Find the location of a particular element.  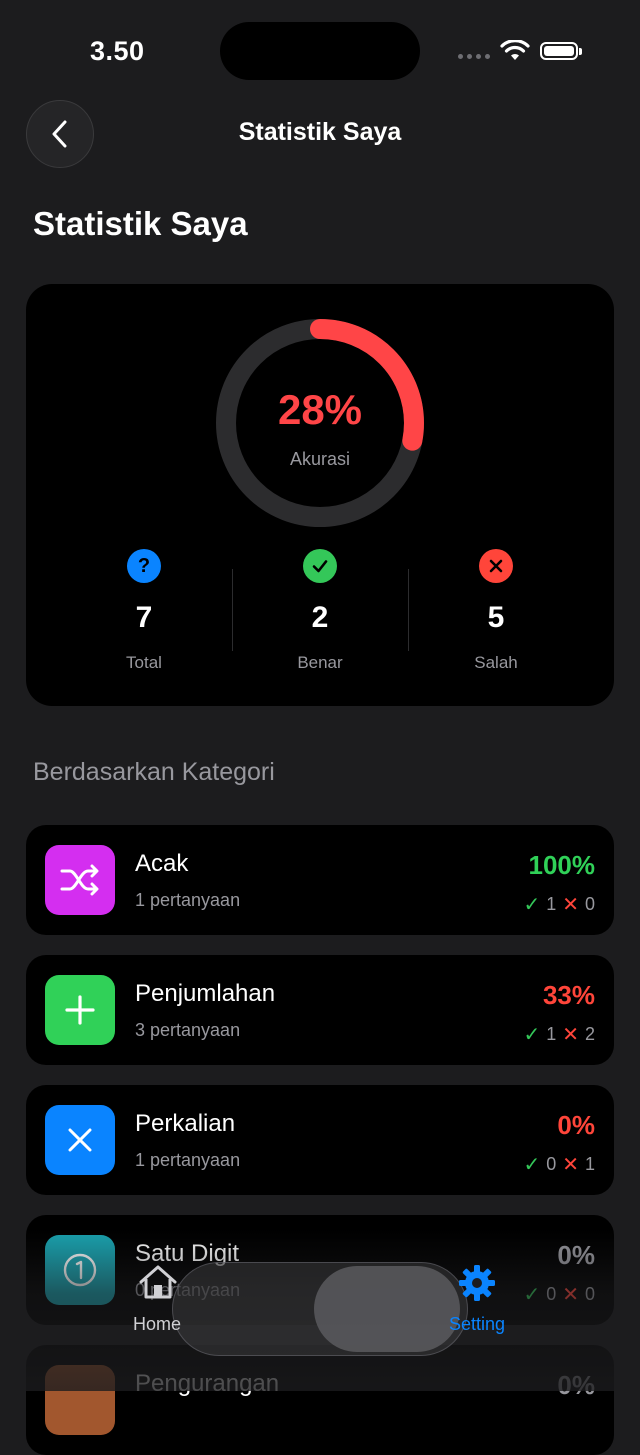

cellular-signal-icon is located at coordinates (474, 56).